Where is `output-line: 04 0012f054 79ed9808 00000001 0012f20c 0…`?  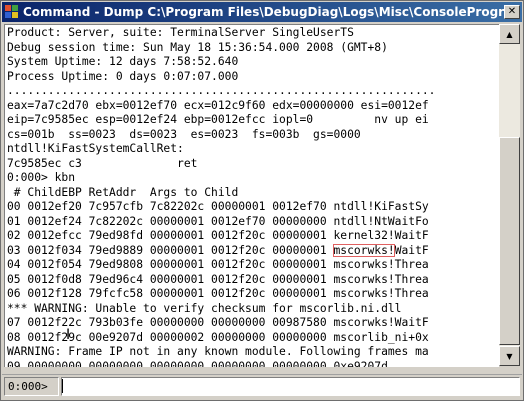
output-line: 04 0012f054 79ed9808 00000001 0012f20c 0… is located at coordinates (218, 264).